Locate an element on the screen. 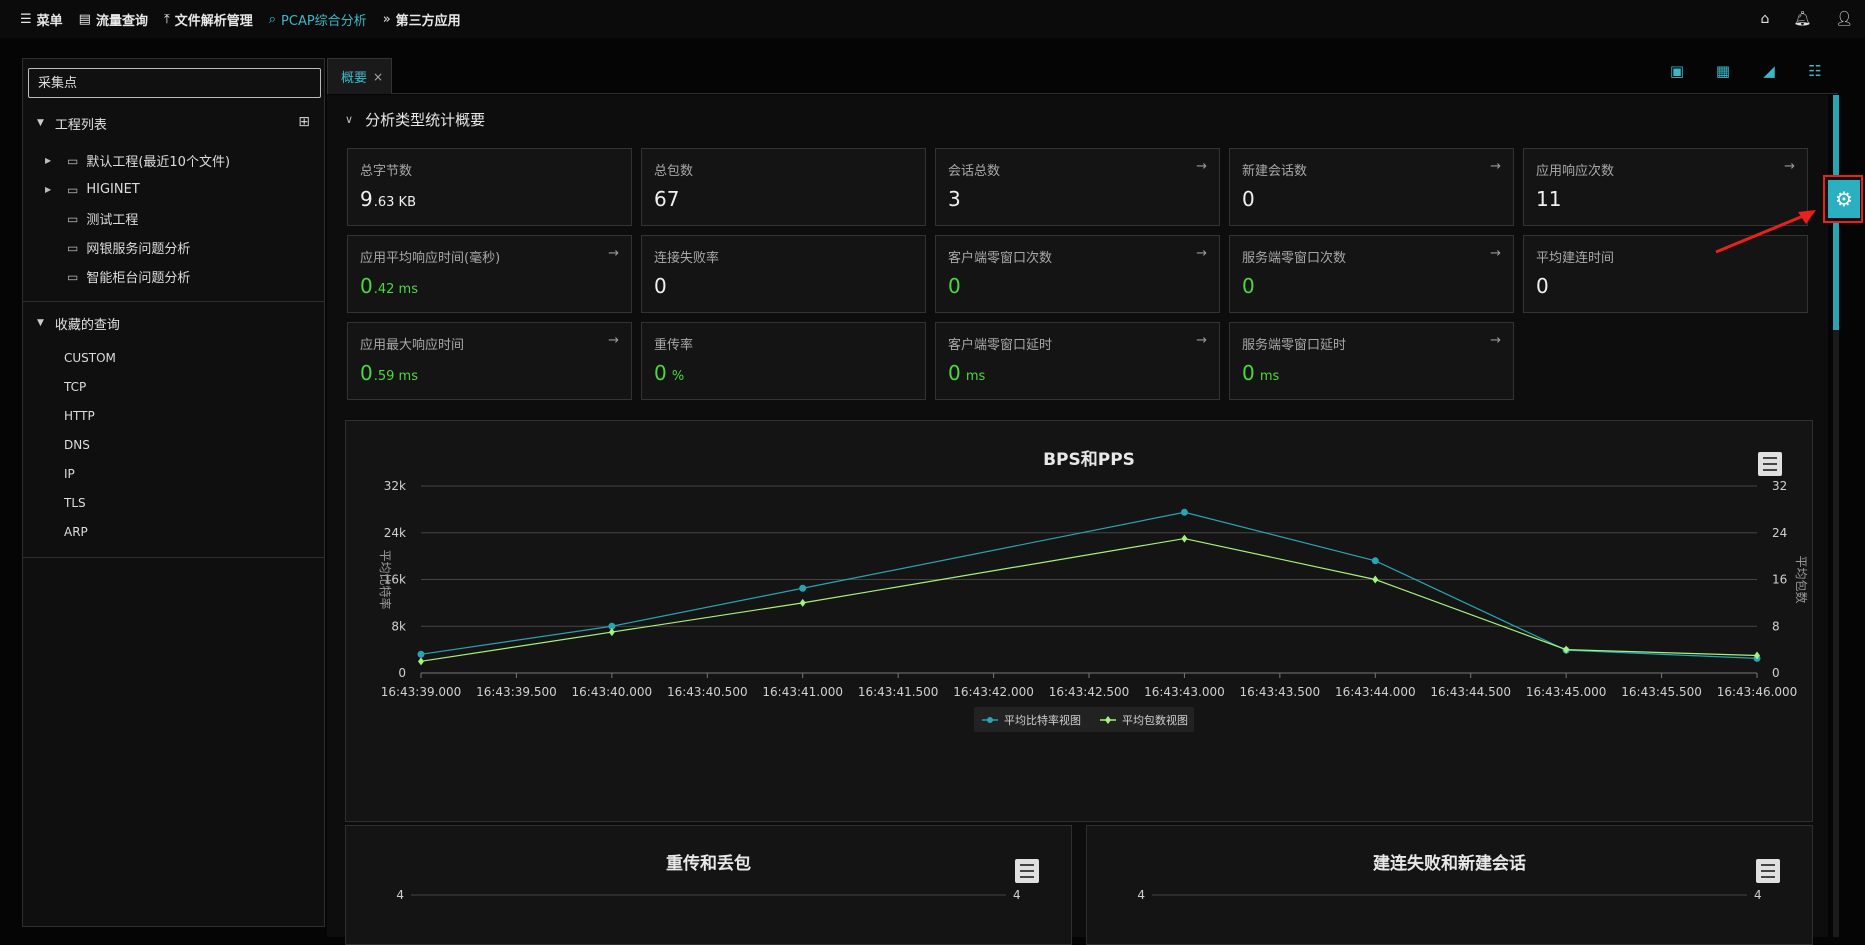  project-item: ▭ 智能柜台问题分析 is located at coordinates (173, 276).